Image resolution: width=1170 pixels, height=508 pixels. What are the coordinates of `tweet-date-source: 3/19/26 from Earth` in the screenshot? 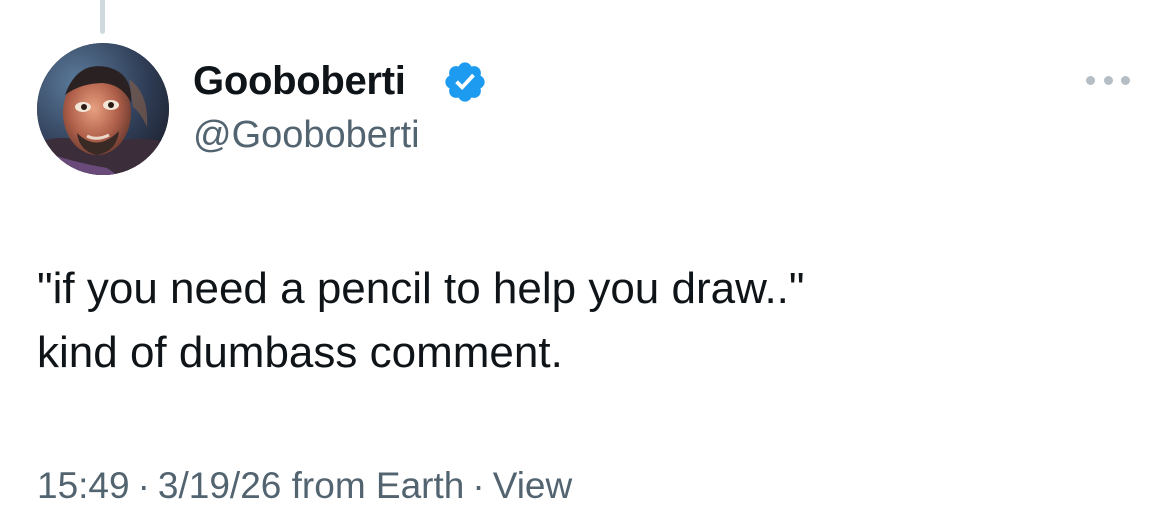 It's located at (311, 485).